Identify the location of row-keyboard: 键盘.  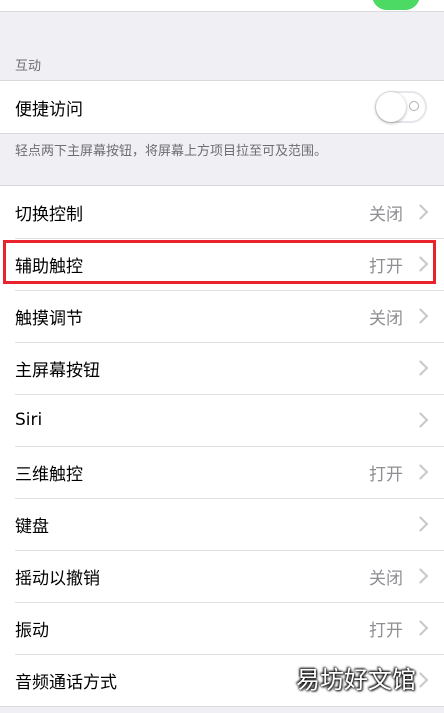
(222, 524).